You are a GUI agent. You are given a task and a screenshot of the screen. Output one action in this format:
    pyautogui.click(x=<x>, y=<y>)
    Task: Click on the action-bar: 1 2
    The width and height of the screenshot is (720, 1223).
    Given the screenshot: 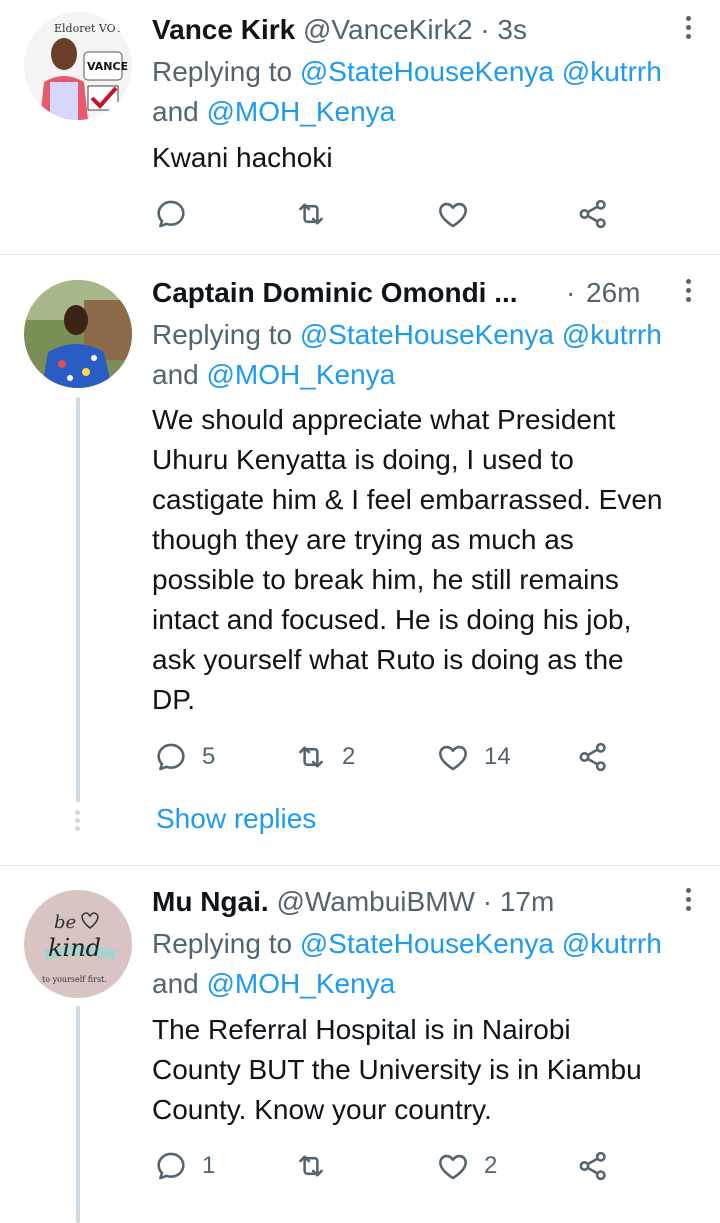 What is the action you would take?
    pyautogui.click(x=392, y=1166)
    